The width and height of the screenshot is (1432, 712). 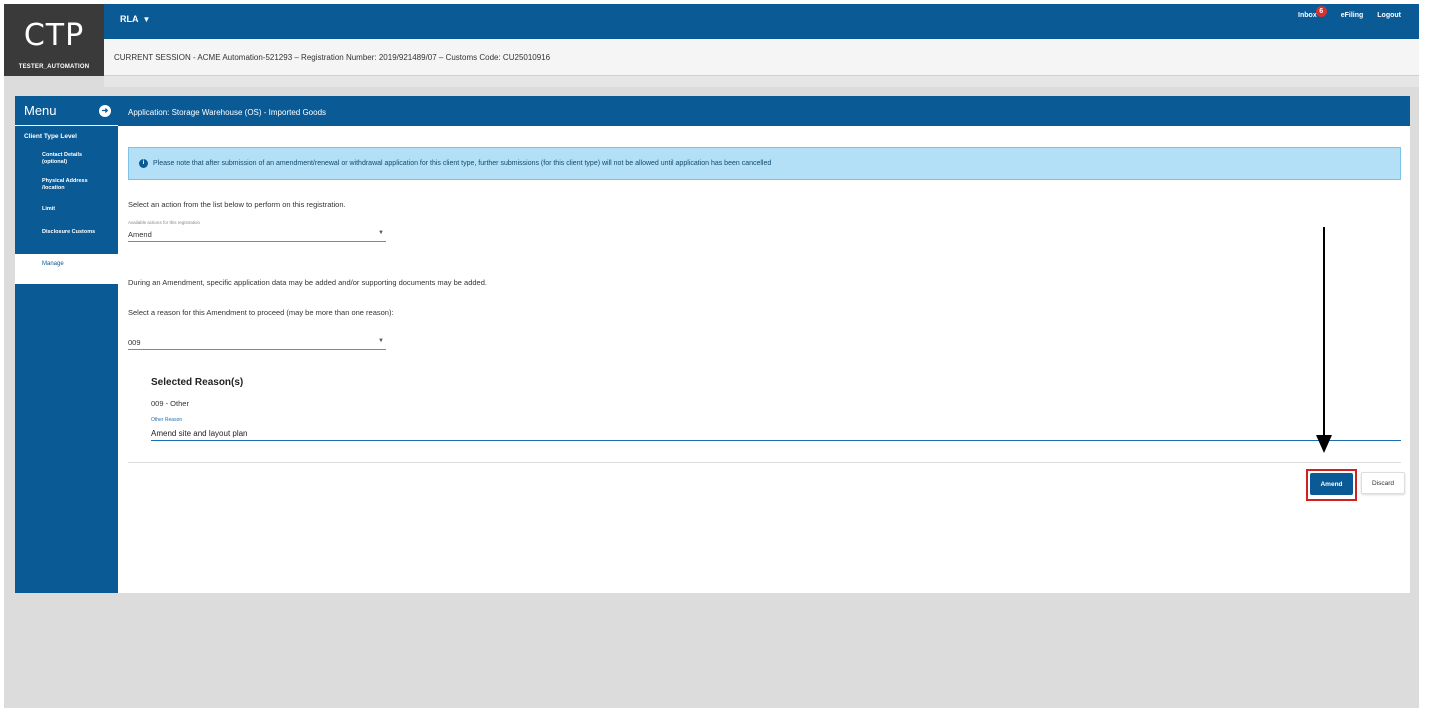 I want to click on sidebar-item-disclosure-customs: Disclosure Customs, so click(x=66, y=232).